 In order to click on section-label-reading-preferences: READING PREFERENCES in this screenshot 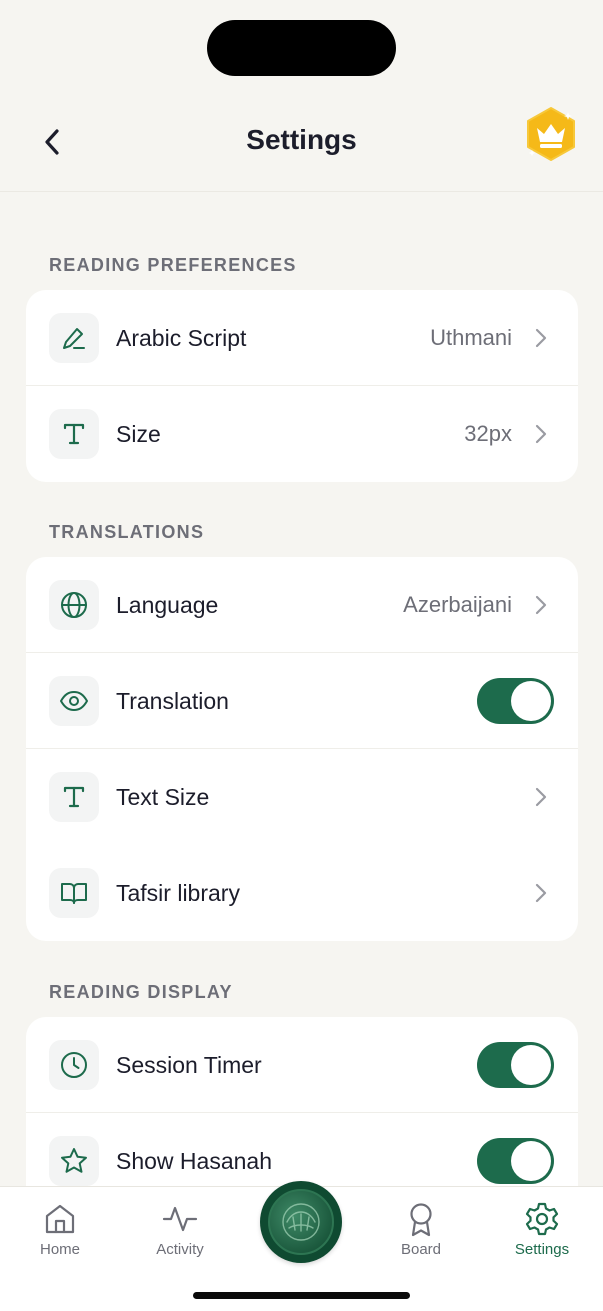, I will do `click(173, 265)`.